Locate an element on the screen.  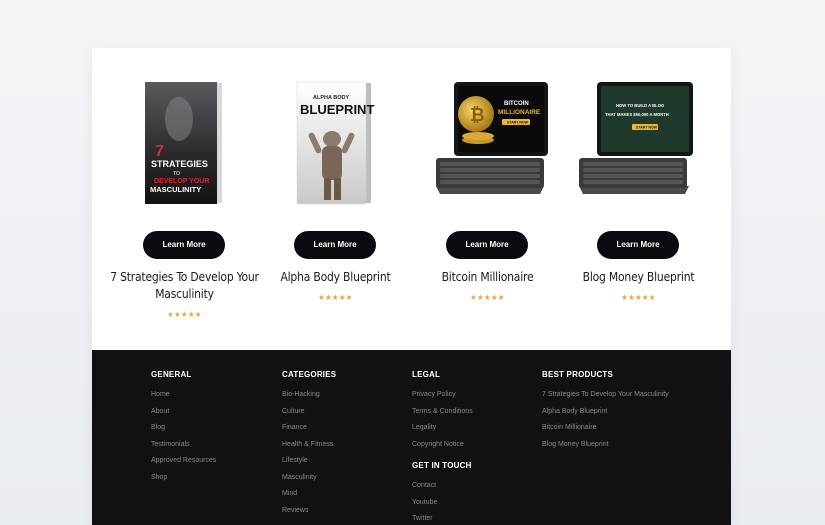
book-title-line: TO is located at coordinates (176, 174).